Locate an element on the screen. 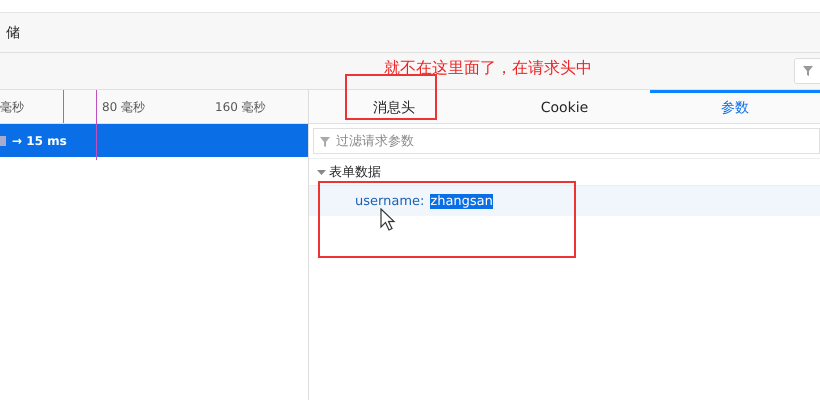 The width and height of the screenshot is (820, 400). param-key: username: is located at coordinates (389, 201).